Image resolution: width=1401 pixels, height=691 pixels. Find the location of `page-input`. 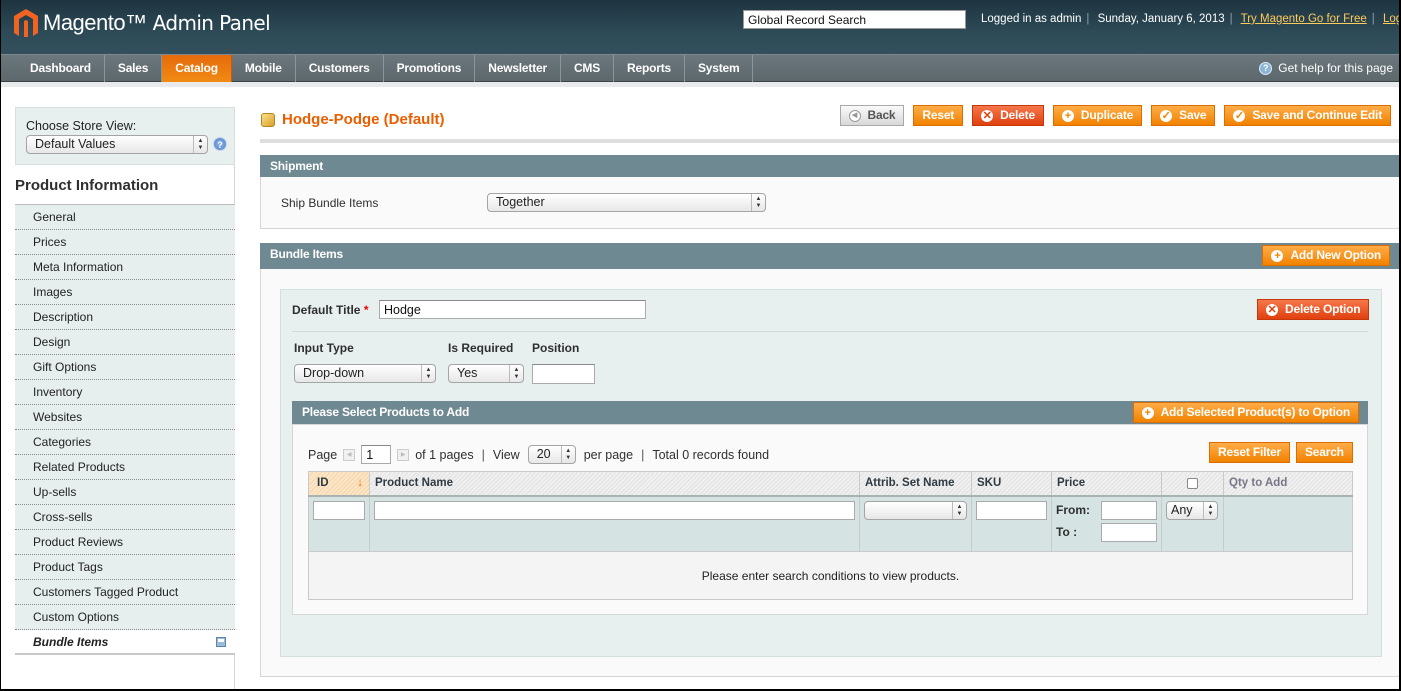

page-input is located at coordinates (376, 454).